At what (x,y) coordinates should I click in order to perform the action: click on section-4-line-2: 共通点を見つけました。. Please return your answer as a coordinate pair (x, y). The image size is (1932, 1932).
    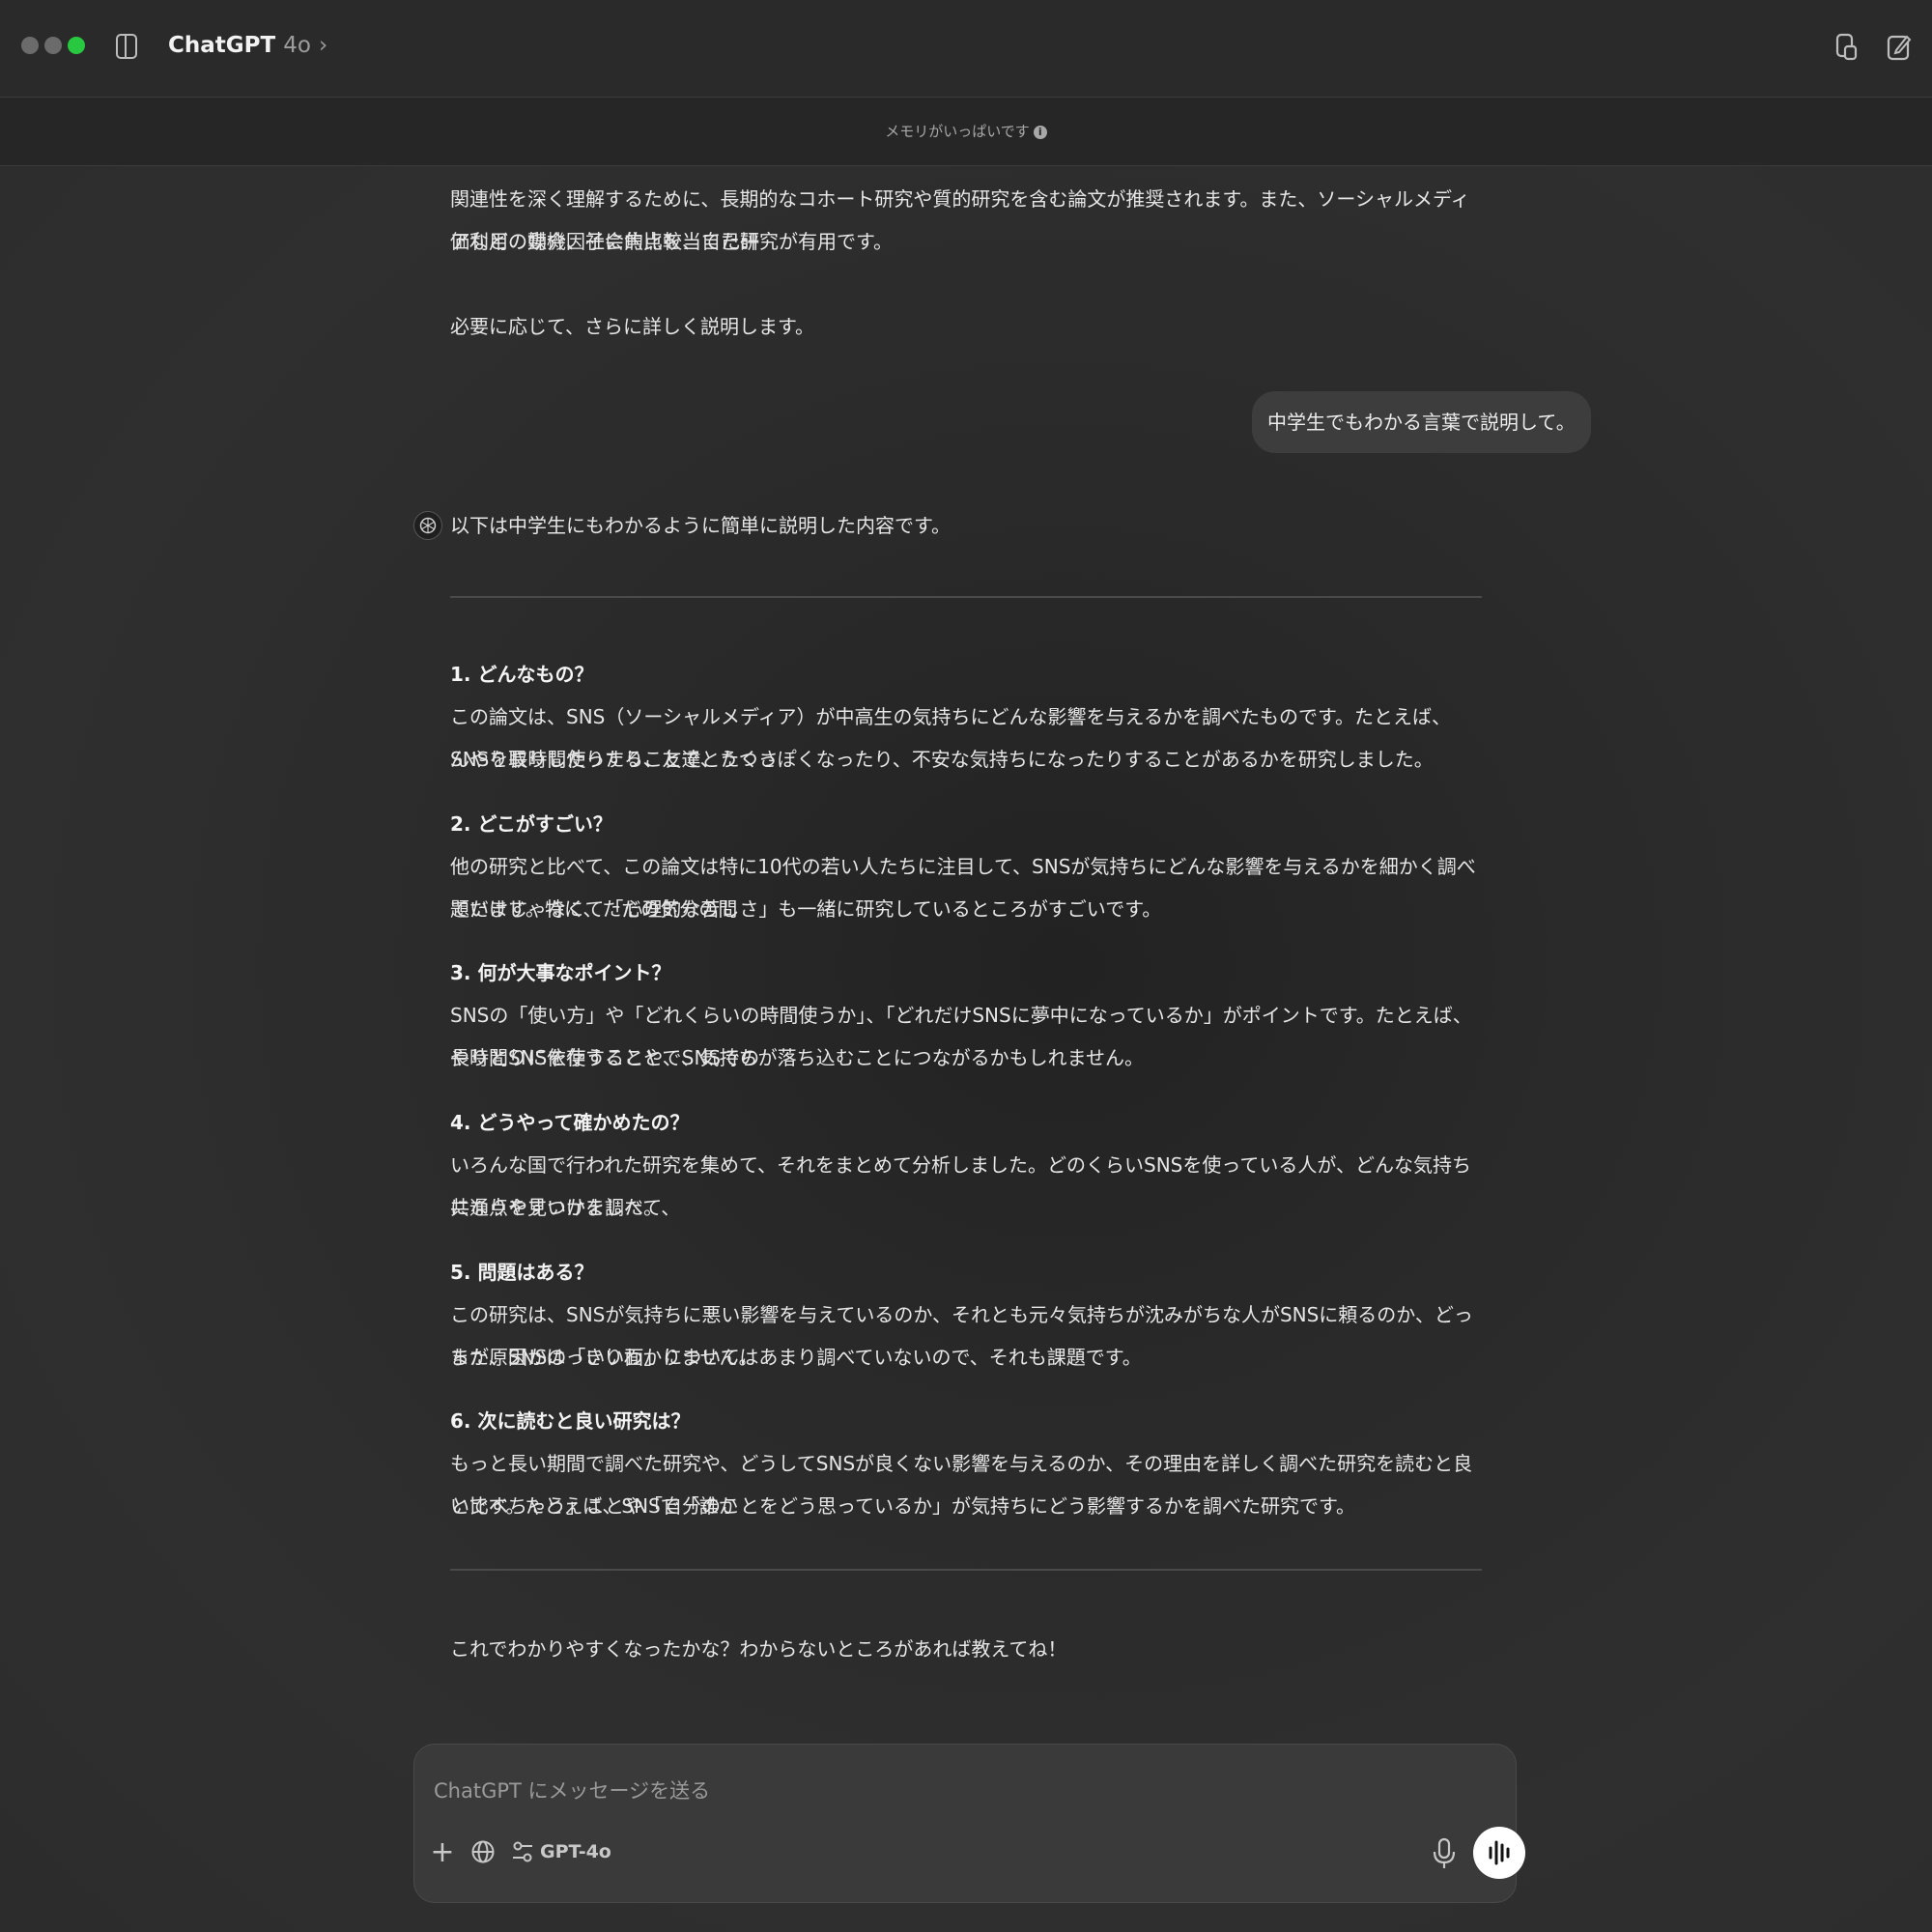
    Looking at the image, I should click on (556, 1207).